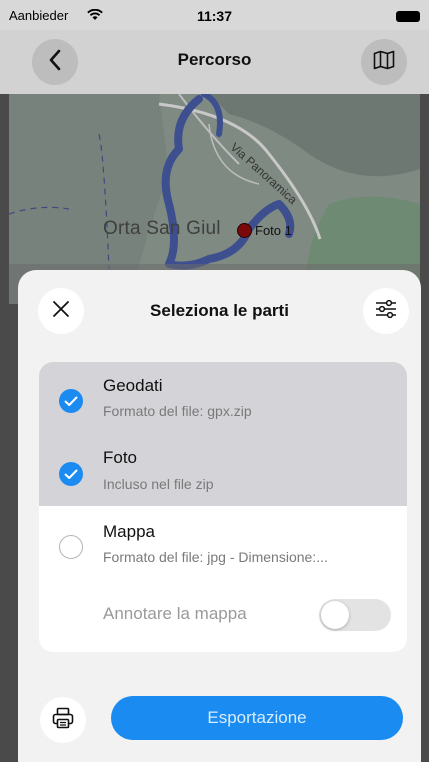  I want to click on photo-marker-label: Foto 1, so click(273, 230).